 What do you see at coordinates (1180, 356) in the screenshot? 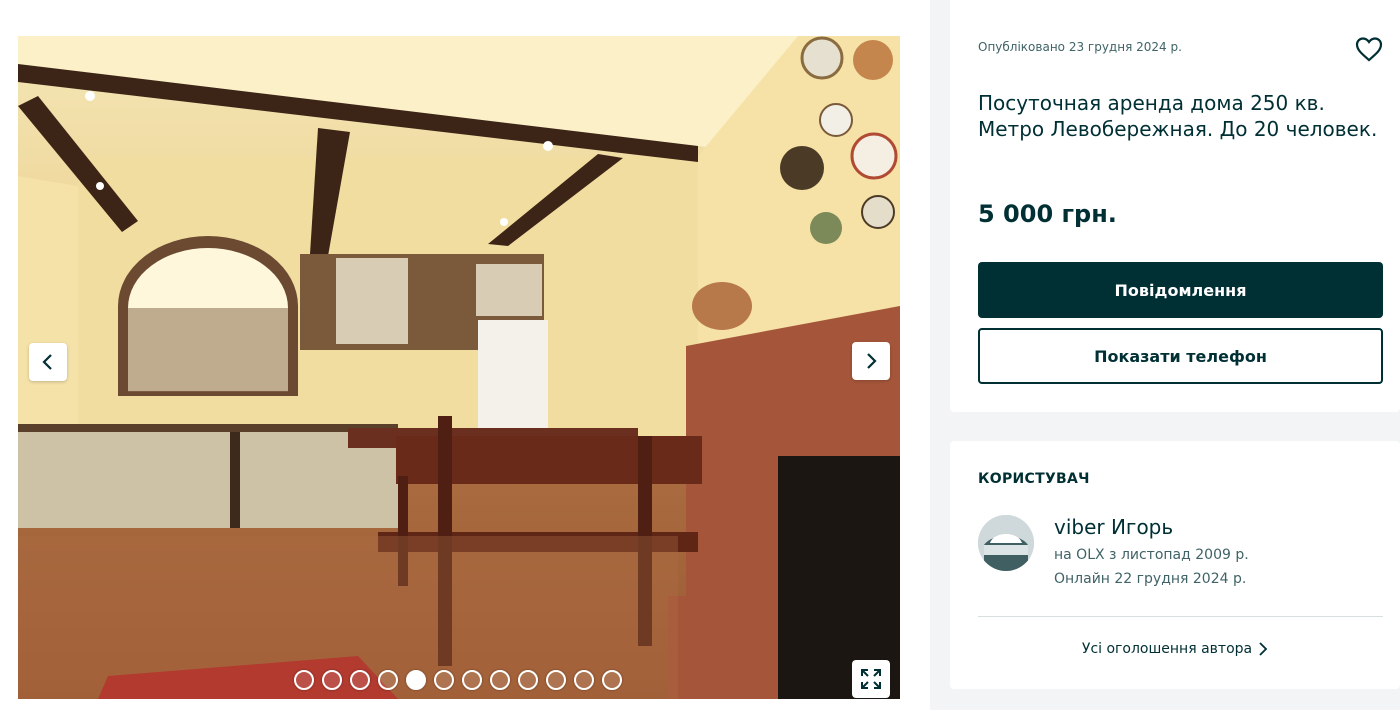
I see `show-phone-button: Показати телефон` at bounding box center [1180, 356].